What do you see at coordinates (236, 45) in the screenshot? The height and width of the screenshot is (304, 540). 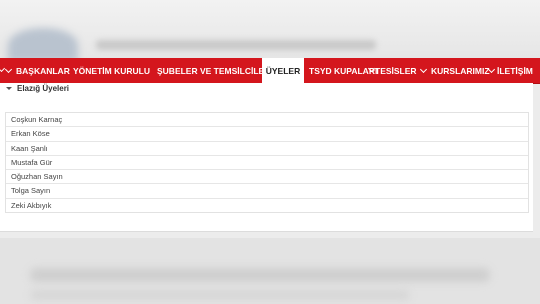 I see `site-title-blurred` at bounding box center [236, 45].